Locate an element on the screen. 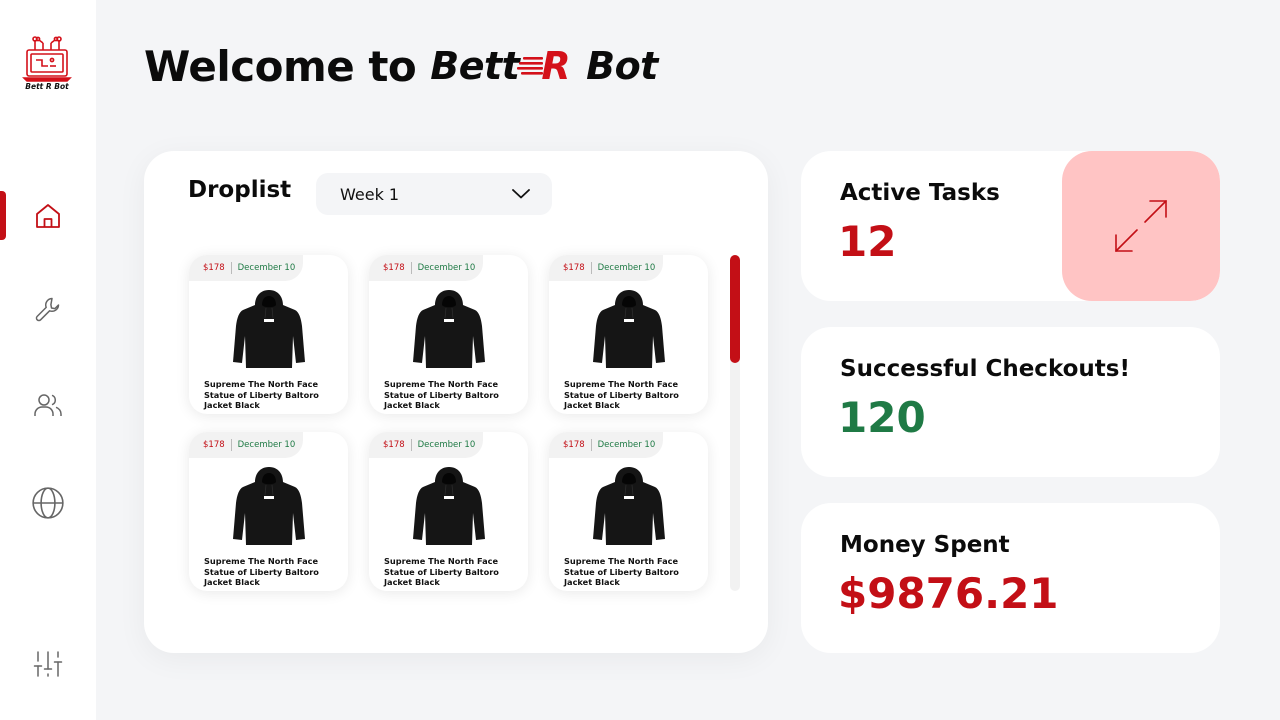 This screenshot has width=1280, height=720. chevron-down-icon is located at coordinates (521, 194).